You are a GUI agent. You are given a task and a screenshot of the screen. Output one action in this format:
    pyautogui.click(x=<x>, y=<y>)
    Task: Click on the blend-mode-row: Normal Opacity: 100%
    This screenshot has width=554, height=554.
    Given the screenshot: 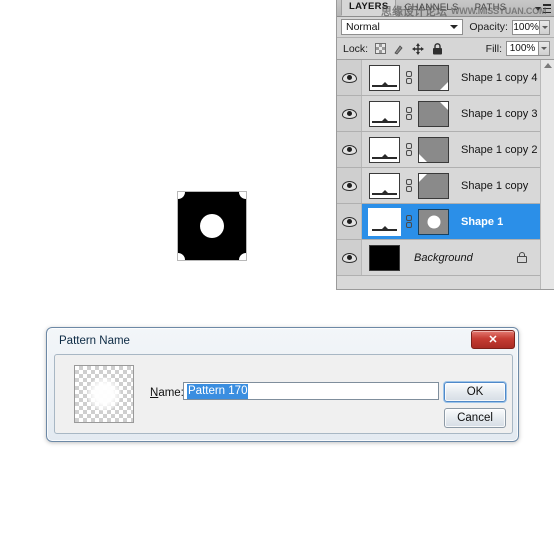 What is the action you would take?
    pyautogui.click(x=445, y=27)
    